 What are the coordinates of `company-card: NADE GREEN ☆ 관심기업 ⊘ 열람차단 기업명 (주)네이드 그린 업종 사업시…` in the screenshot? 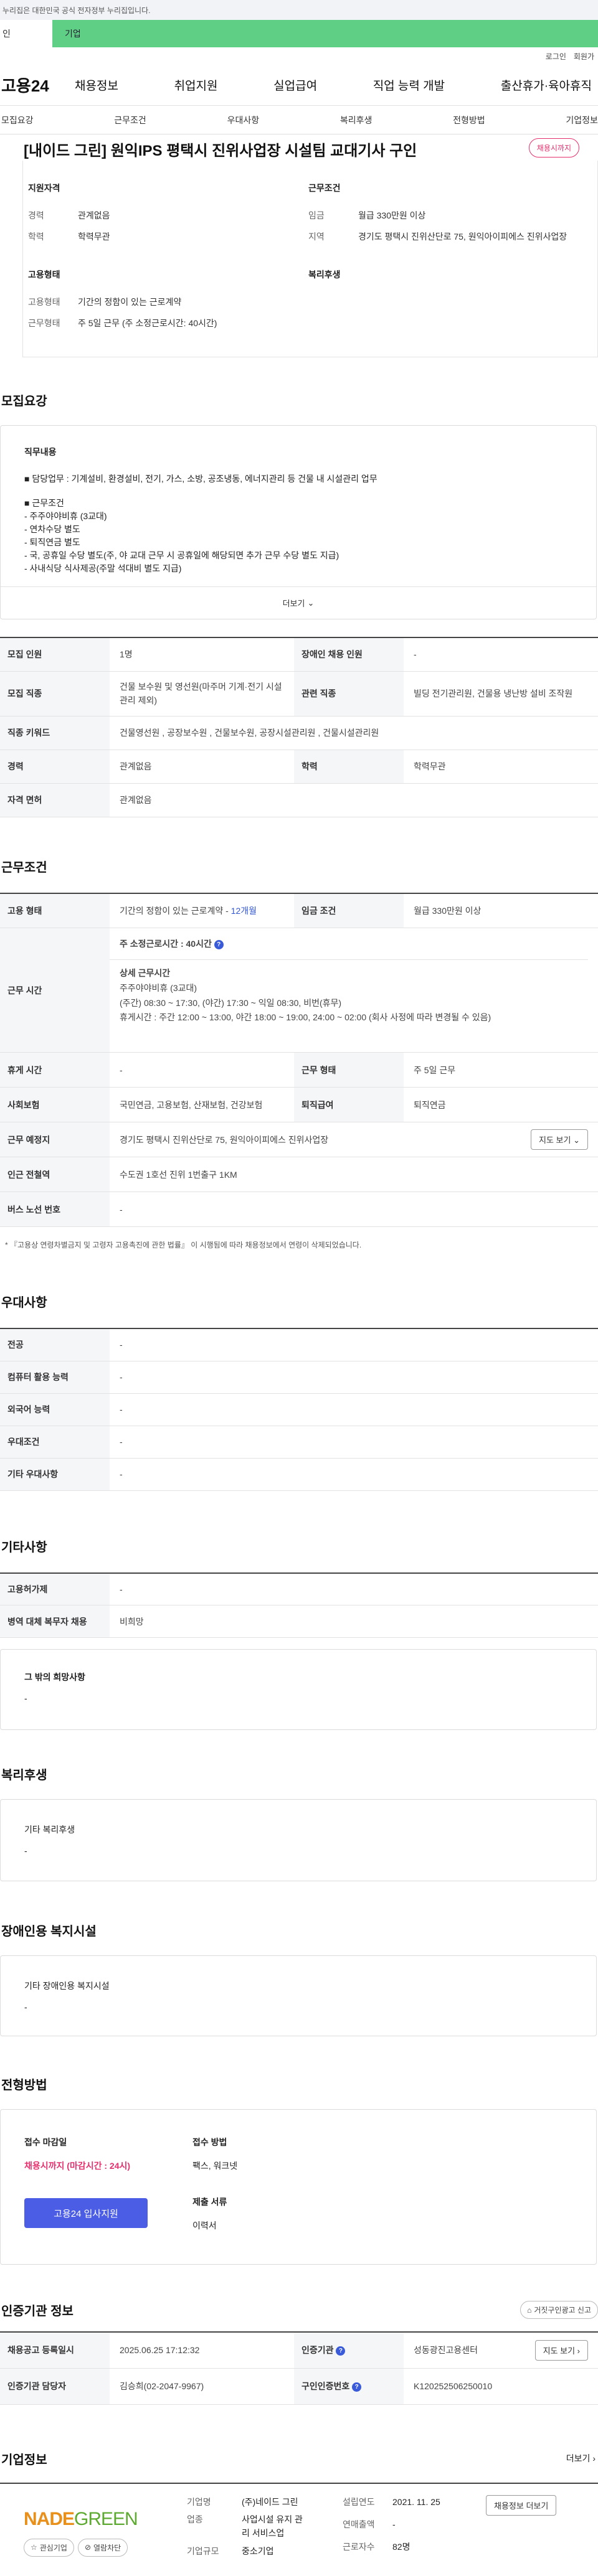 It's located at (299, 2529).